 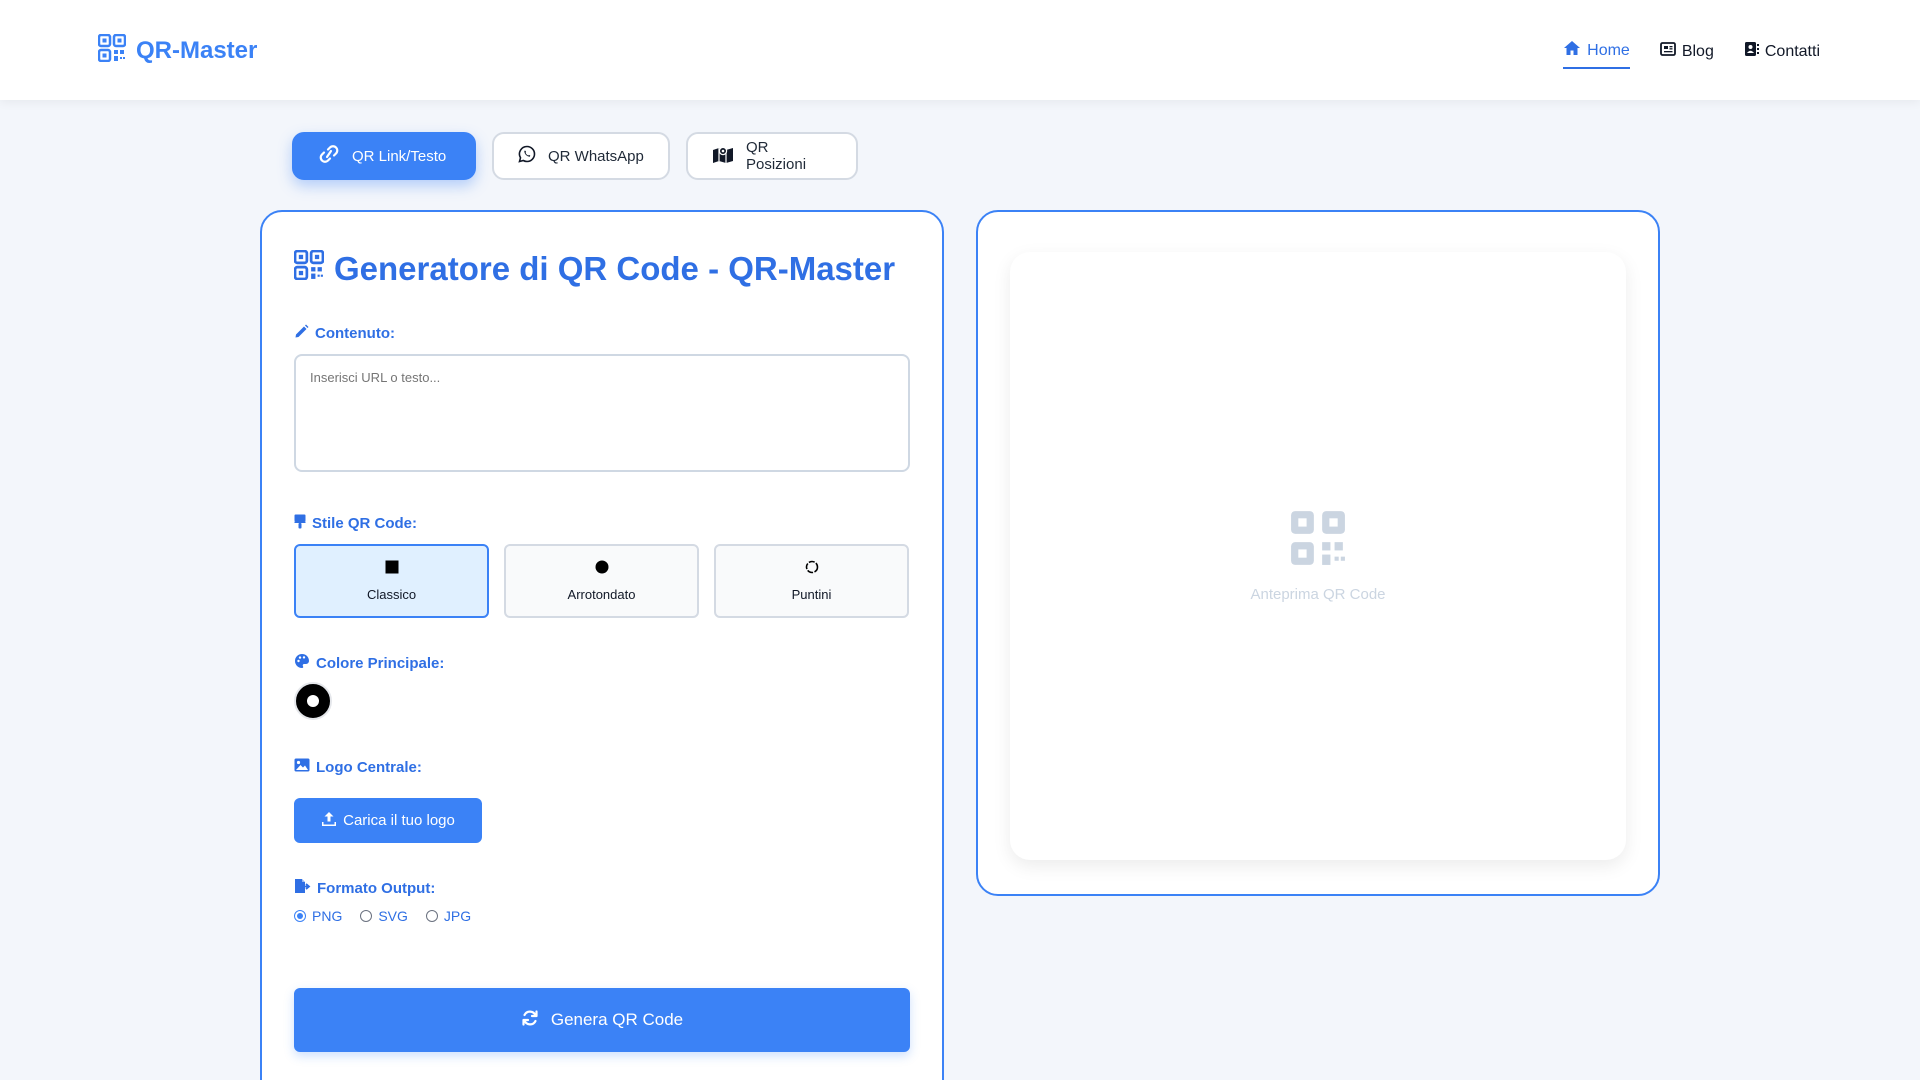 I want to click on nav-blog-label: Blog, so click(x=1697, y=51).